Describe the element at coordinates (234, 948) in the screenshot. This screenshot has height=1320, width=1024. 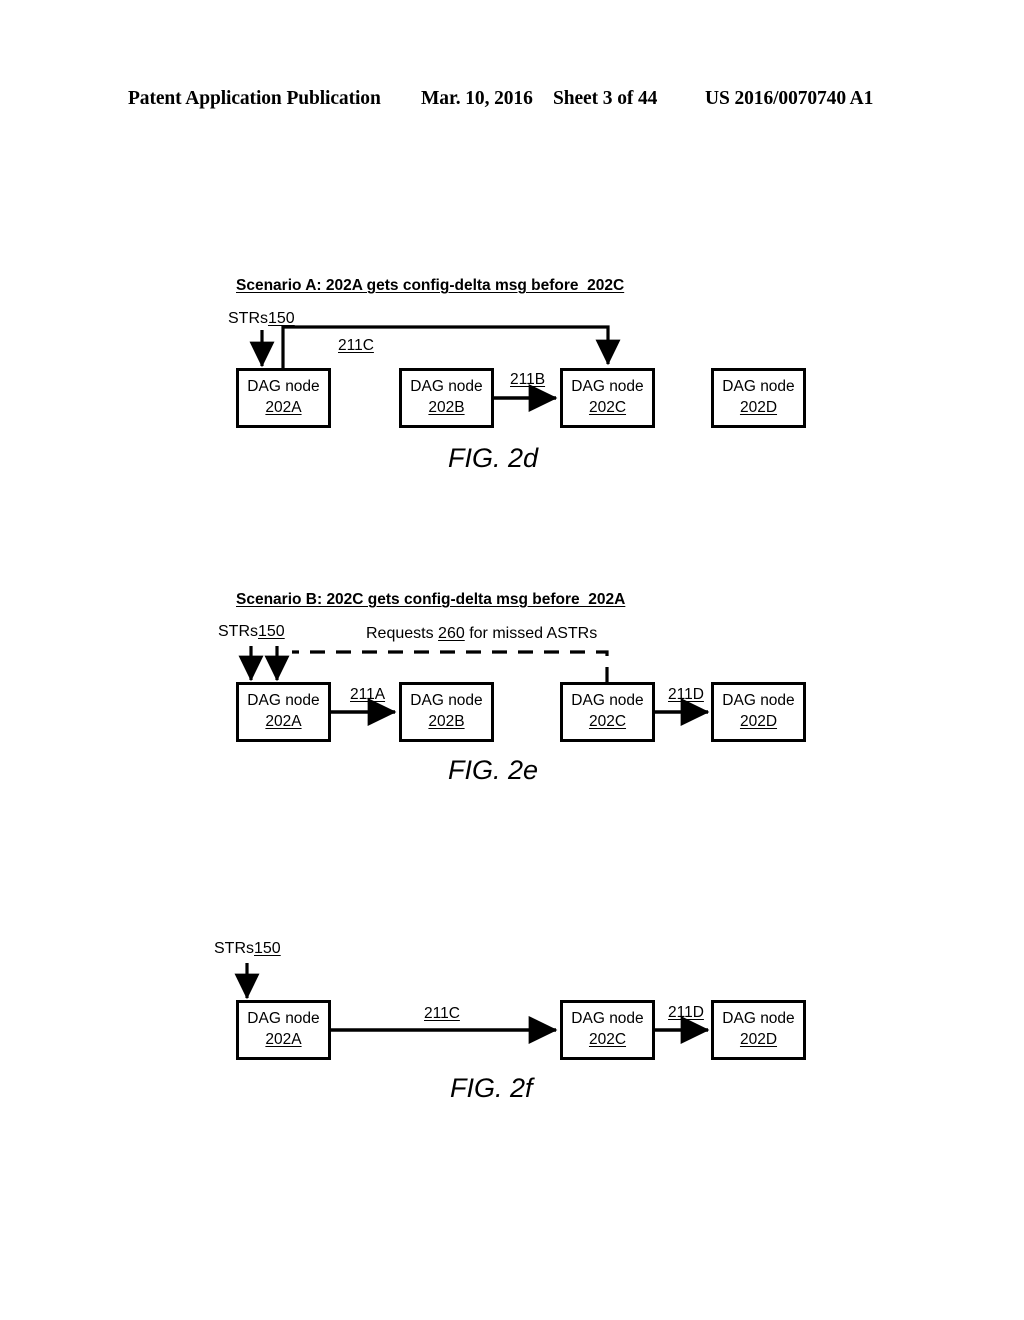
I see `strs-input-text: STRs` at that location.